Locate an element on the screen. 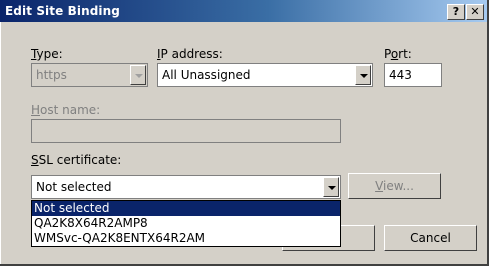  host-name-label: Host name: is located at coordinates (66, 110).